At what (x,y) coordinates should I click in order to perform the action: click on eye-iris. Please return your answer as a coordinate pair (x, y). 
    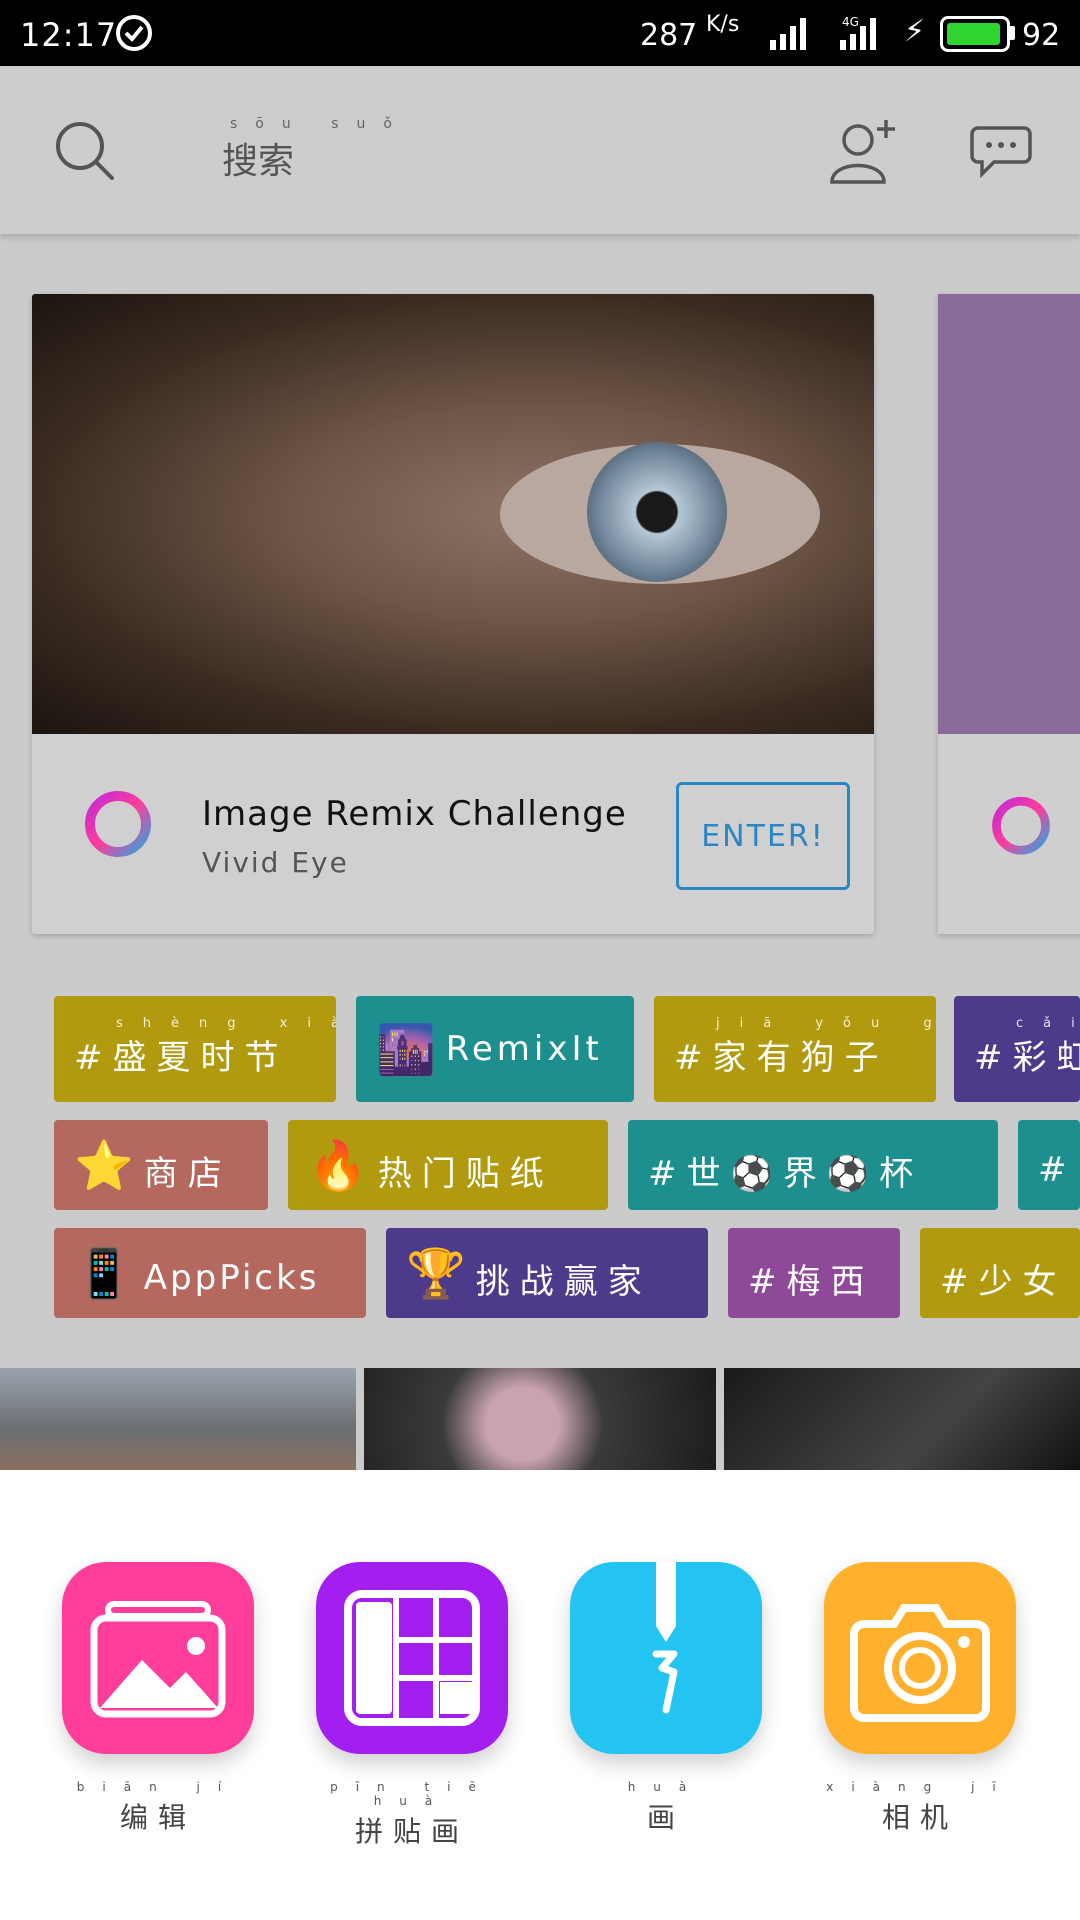
    Looking at the image, I should click on (657, 512).